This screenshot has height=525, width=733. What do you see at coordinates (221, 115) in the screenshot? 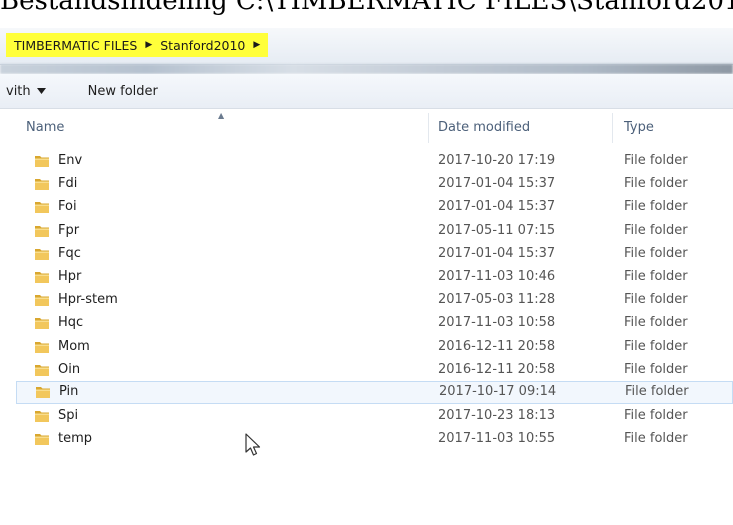
I see `sort-ascending-icon: ▲` at bounding box center [221, 115].